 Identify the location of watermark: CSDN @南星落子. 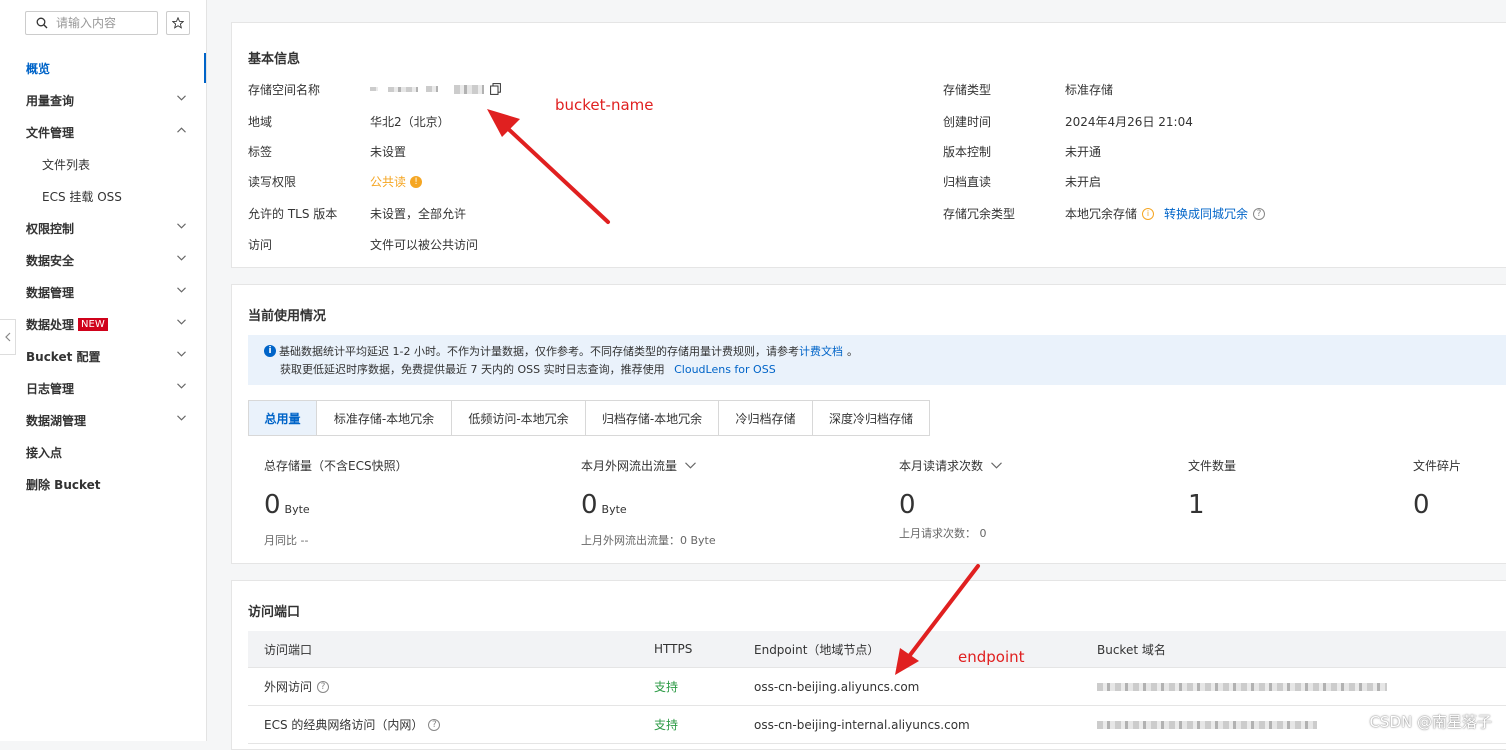
(1430, 722).